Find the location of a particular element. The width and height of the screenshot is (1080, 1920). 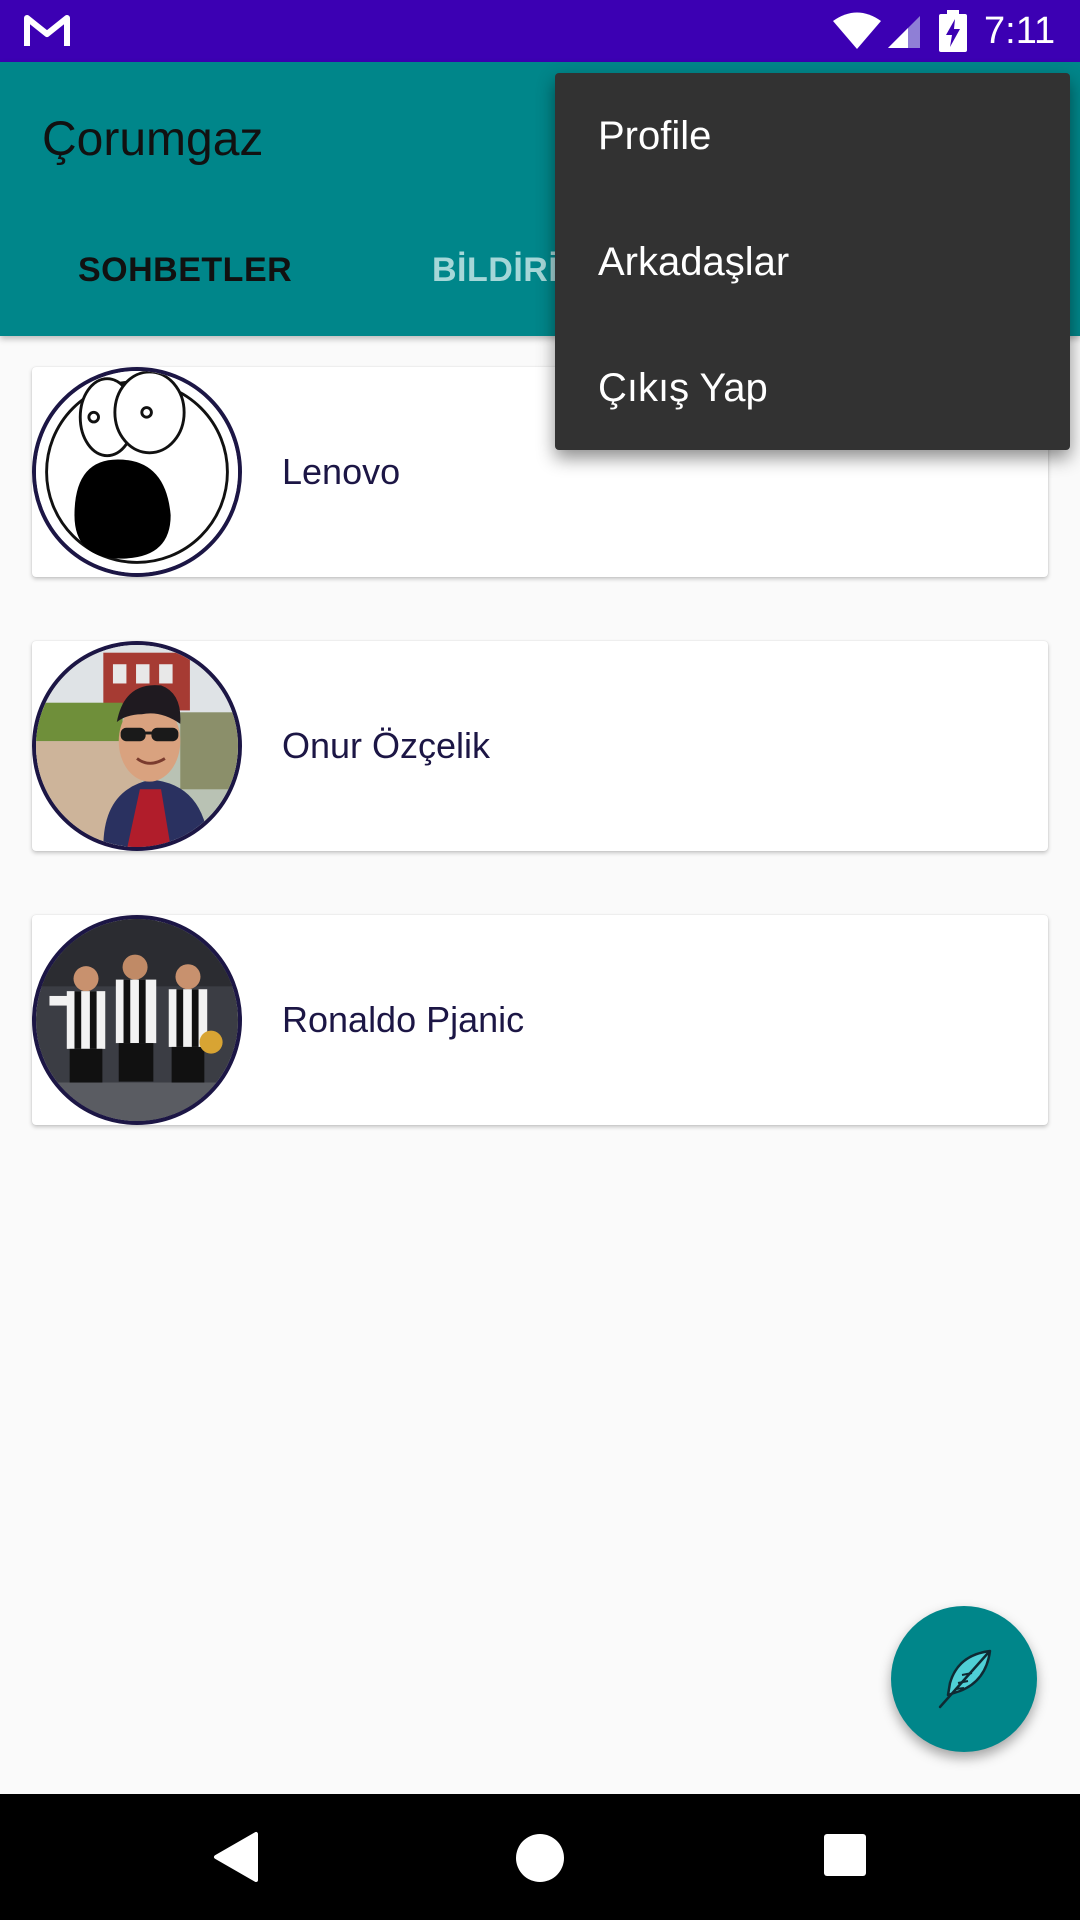

new-message-fab is located at coordinates (964, 1679).